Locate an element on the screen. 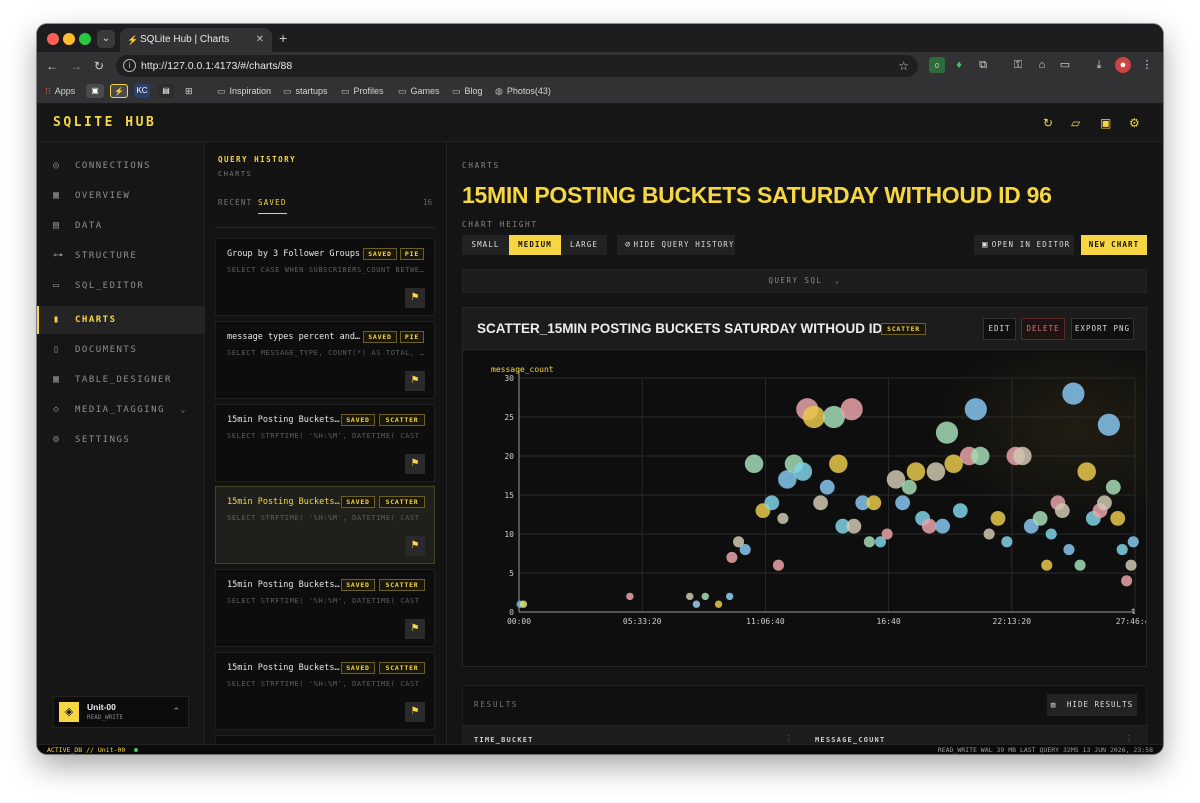  new-tab-icon: + is located at coordinates (283, 38).